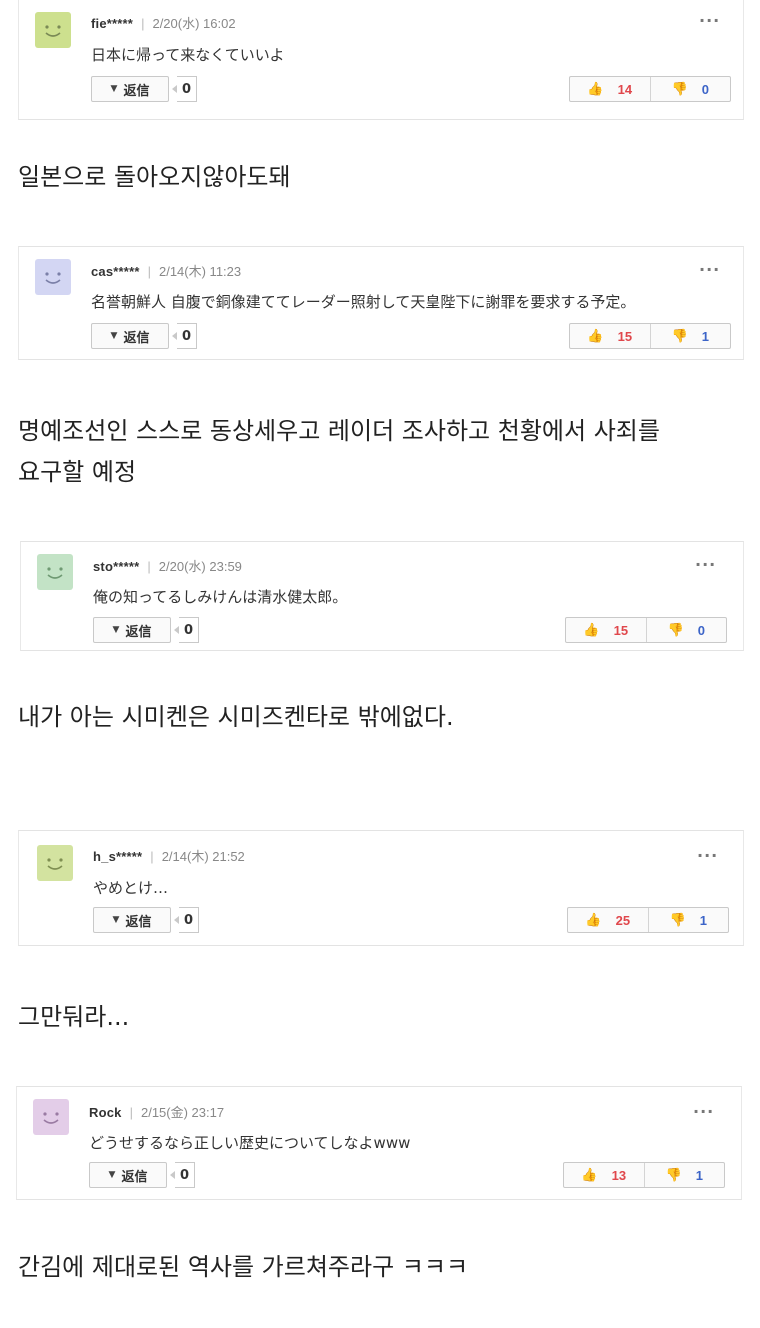 The image size is (760, 1328). I want to click on comment-meta: Rock | 2/15(金) 23:17, so click(157, 1112).